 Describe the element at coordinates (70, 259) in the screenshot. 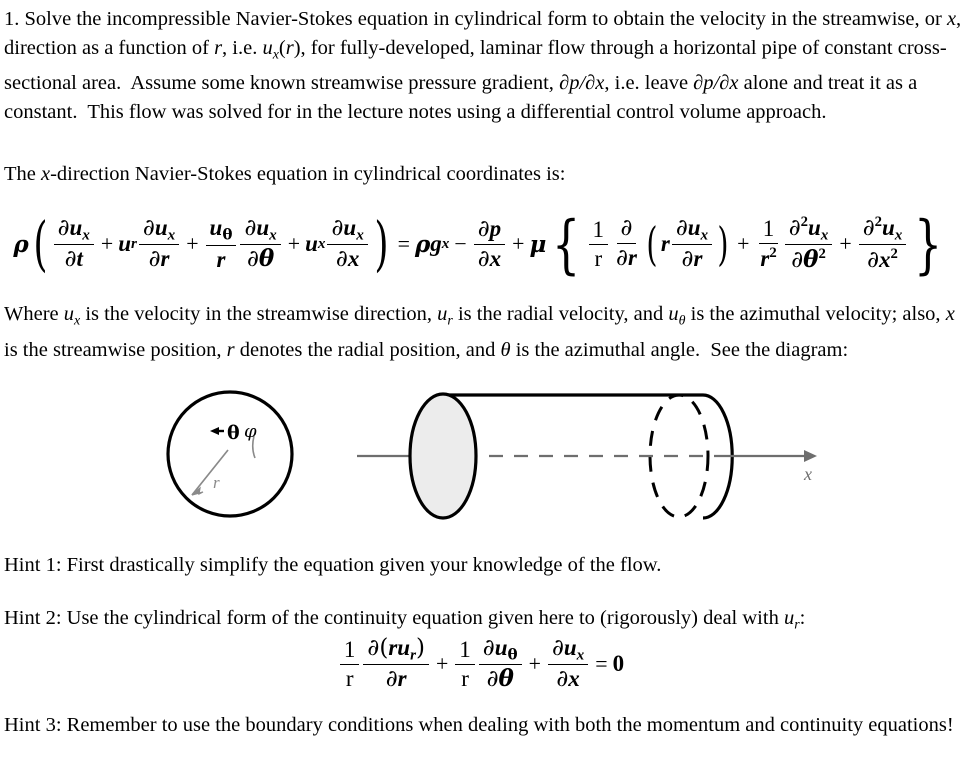

I see `eq-partial-2: ∂` at that location.